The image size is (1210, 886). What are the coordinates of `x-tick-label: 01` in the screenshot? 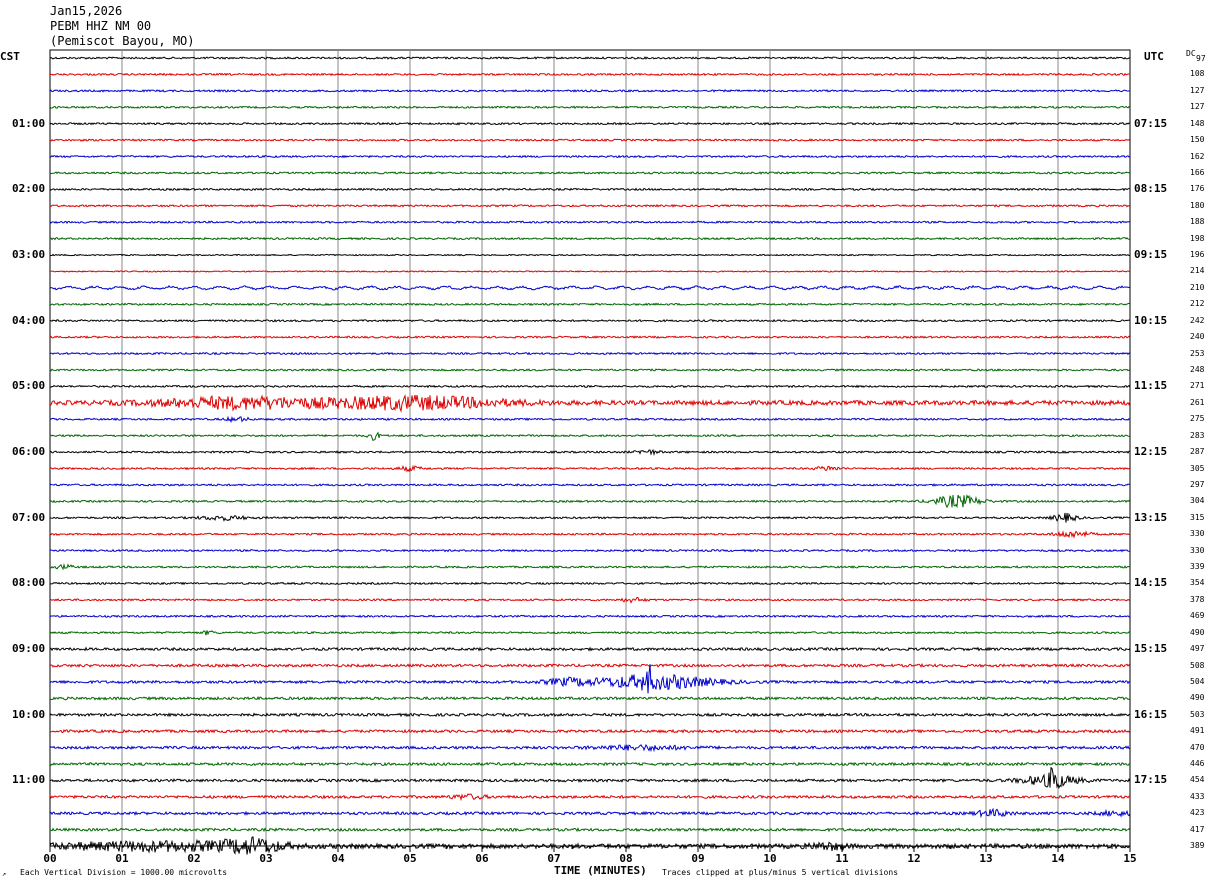 It's located at (122, 858).